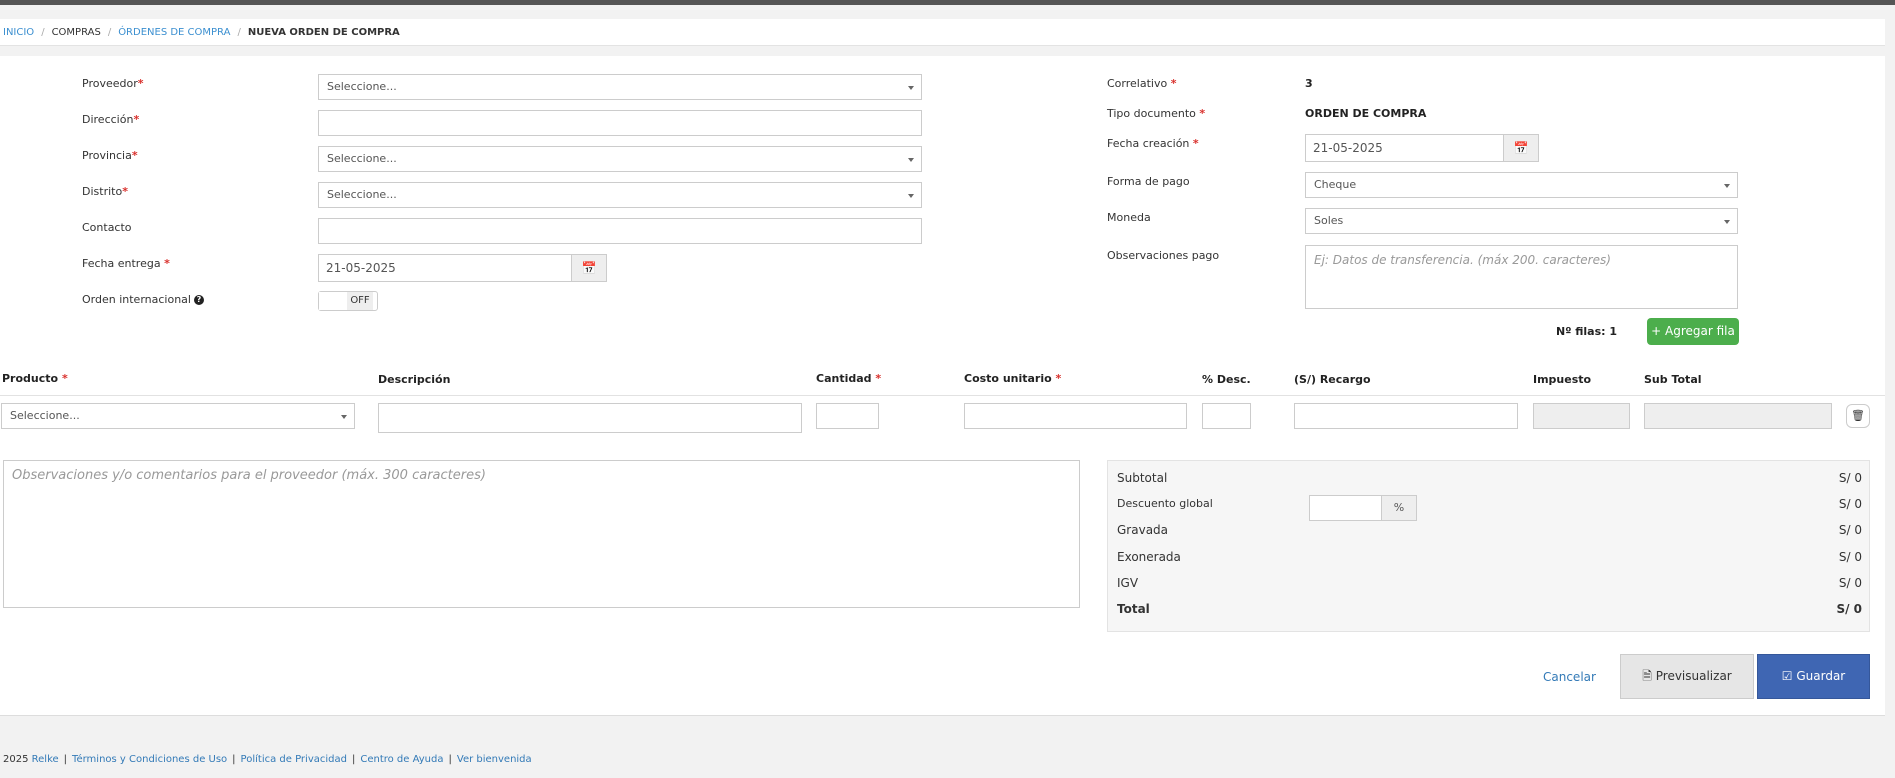 The image size is (1895, 778). Describe the element at coordinates (494, 759) in the screenshot. I see `footer-welcome-link: Ver bienvenida` at that location.